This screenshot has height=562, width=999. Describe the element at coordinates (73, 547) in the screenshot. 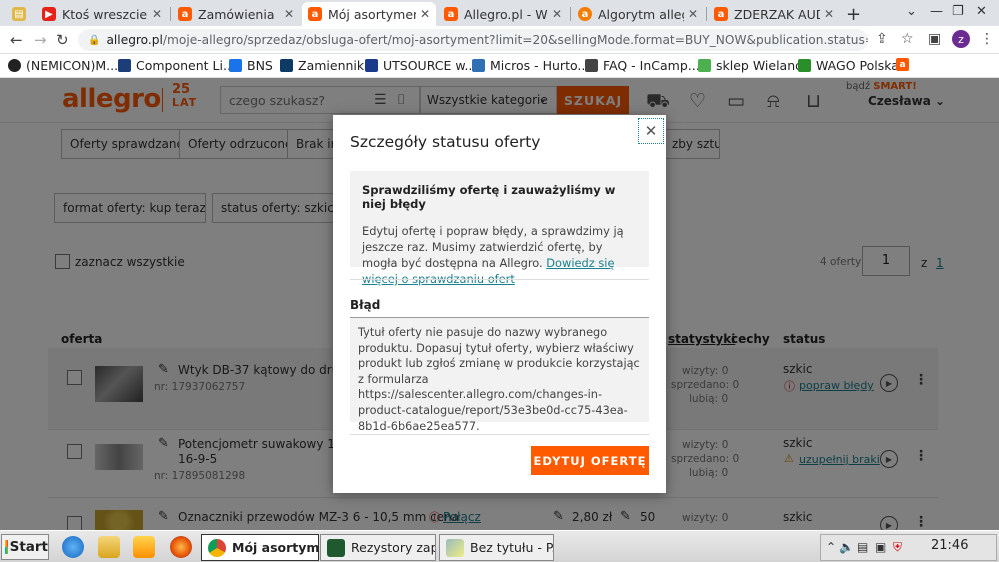

I see `internet-explorer-icon` at that location.